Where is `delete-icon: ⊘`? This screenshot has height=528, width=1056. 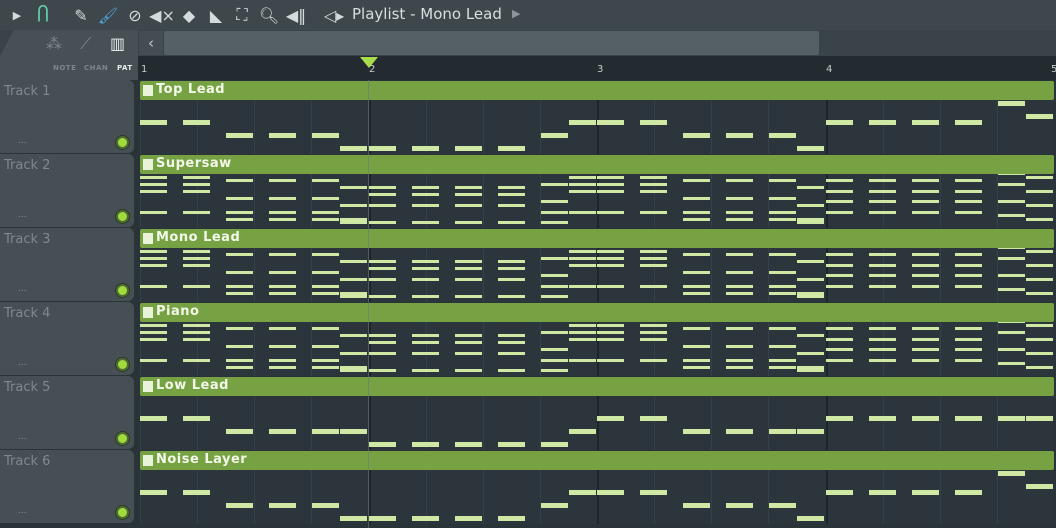
delete-icon: ⊘ is located at coordinates (135, 15).